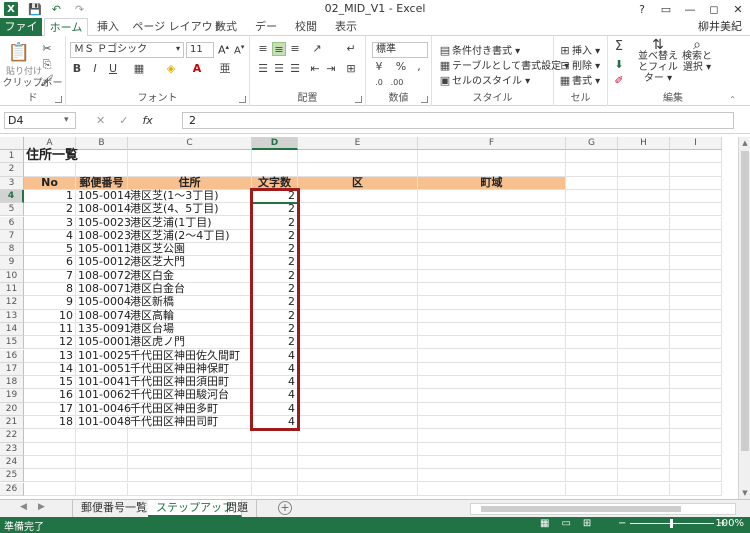 The image size is (750, 533). What do you see at coordinates (50, 183) in the screenshot?
I see `header-cell: No` at bounding box center [50, 183].